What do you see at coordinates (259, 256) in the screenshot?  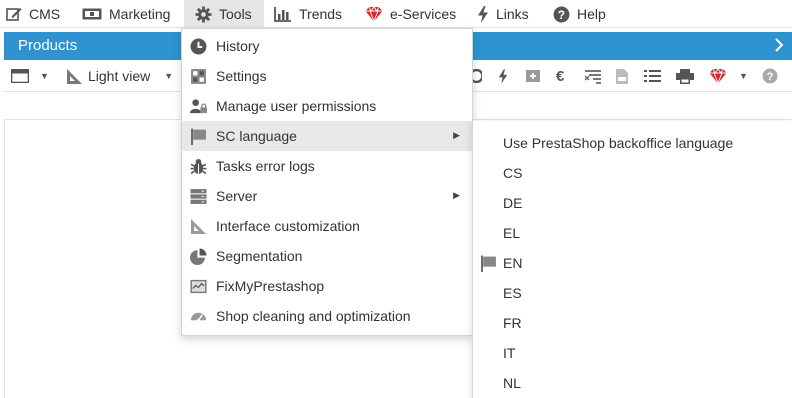 I see `tools-item-label: Segmentation` at bounding box center [259, 256].